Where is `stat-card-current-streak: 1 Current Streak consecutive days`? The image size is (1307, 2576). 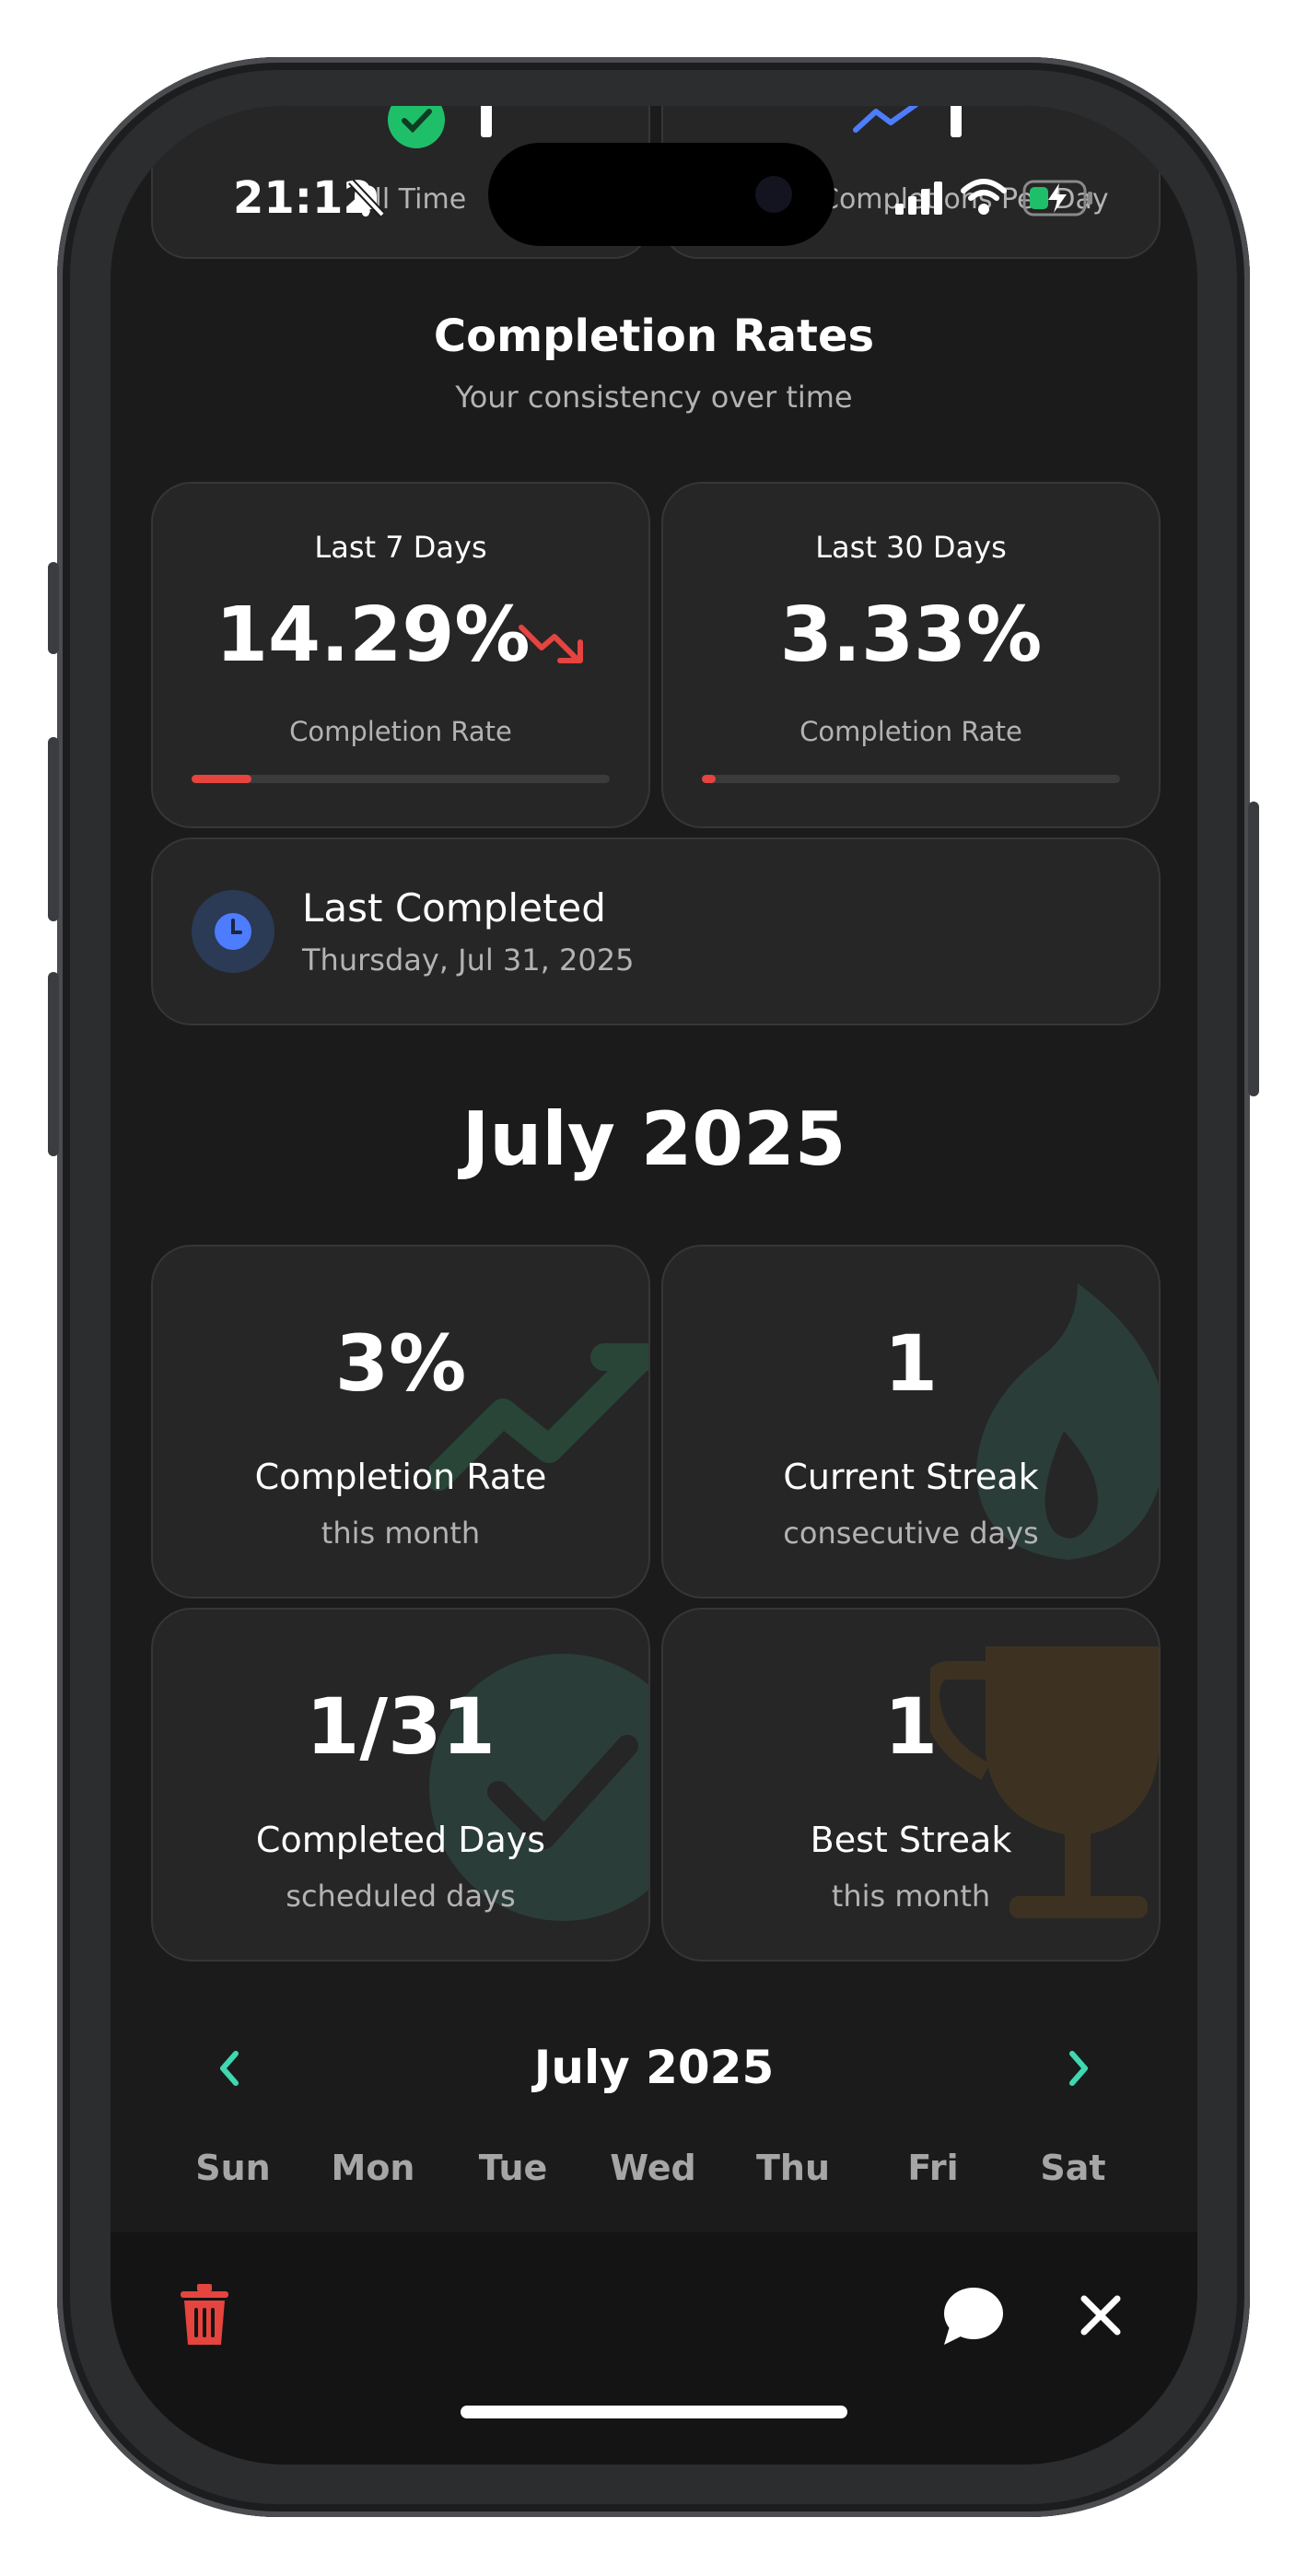 stat-card-current-streak: 1 Current Streak consecutive days is located at coordinates (911, 1421).